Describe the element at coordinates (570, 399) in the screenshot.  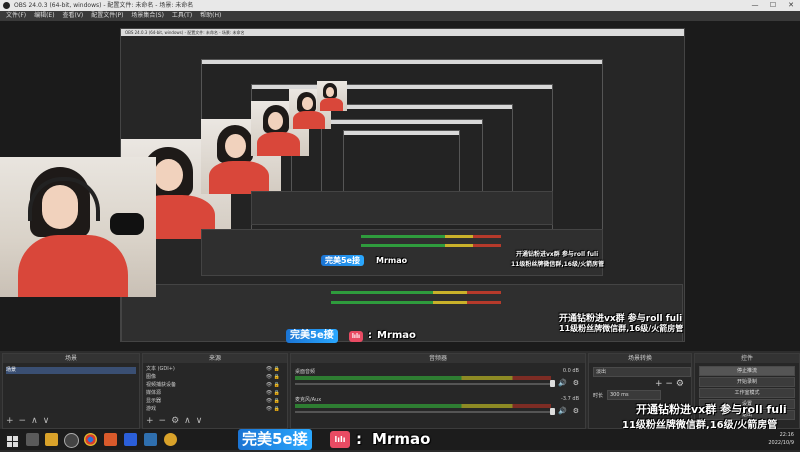
I see `track-db: -3.7 dB` at that location.